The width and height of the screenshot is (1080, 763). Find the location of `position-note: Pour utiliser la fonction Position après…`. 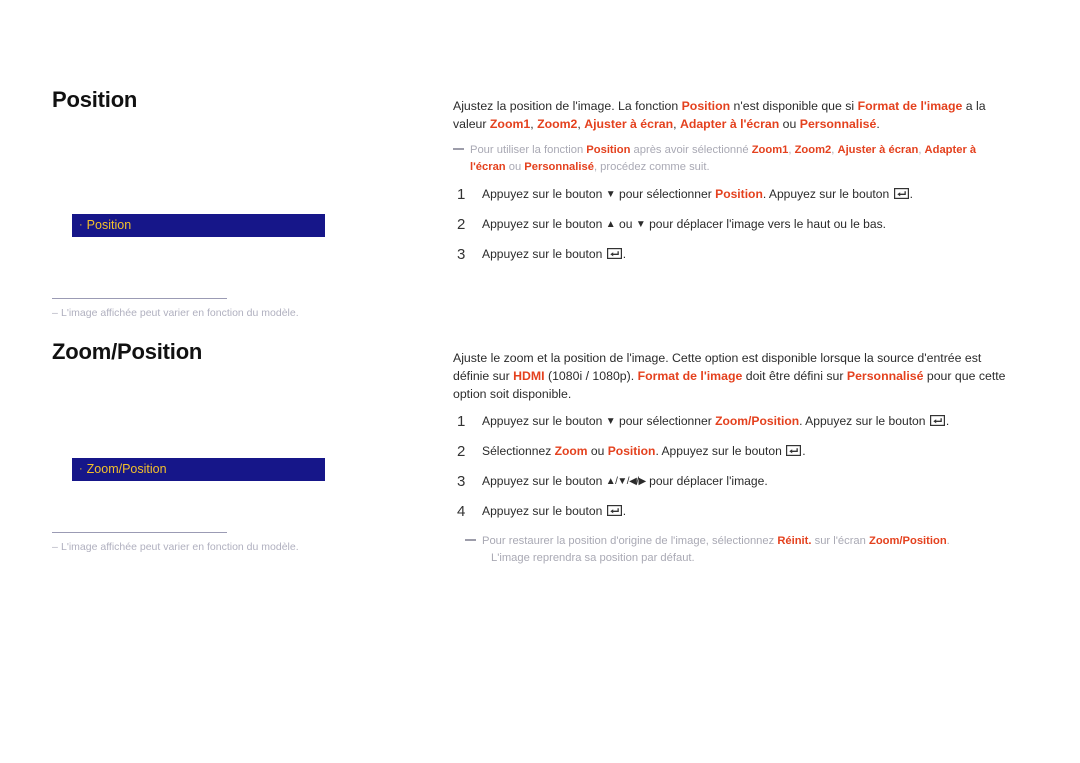

position-note: Pour utiliser la fonction Position après… is located at coordinates (733, 159).